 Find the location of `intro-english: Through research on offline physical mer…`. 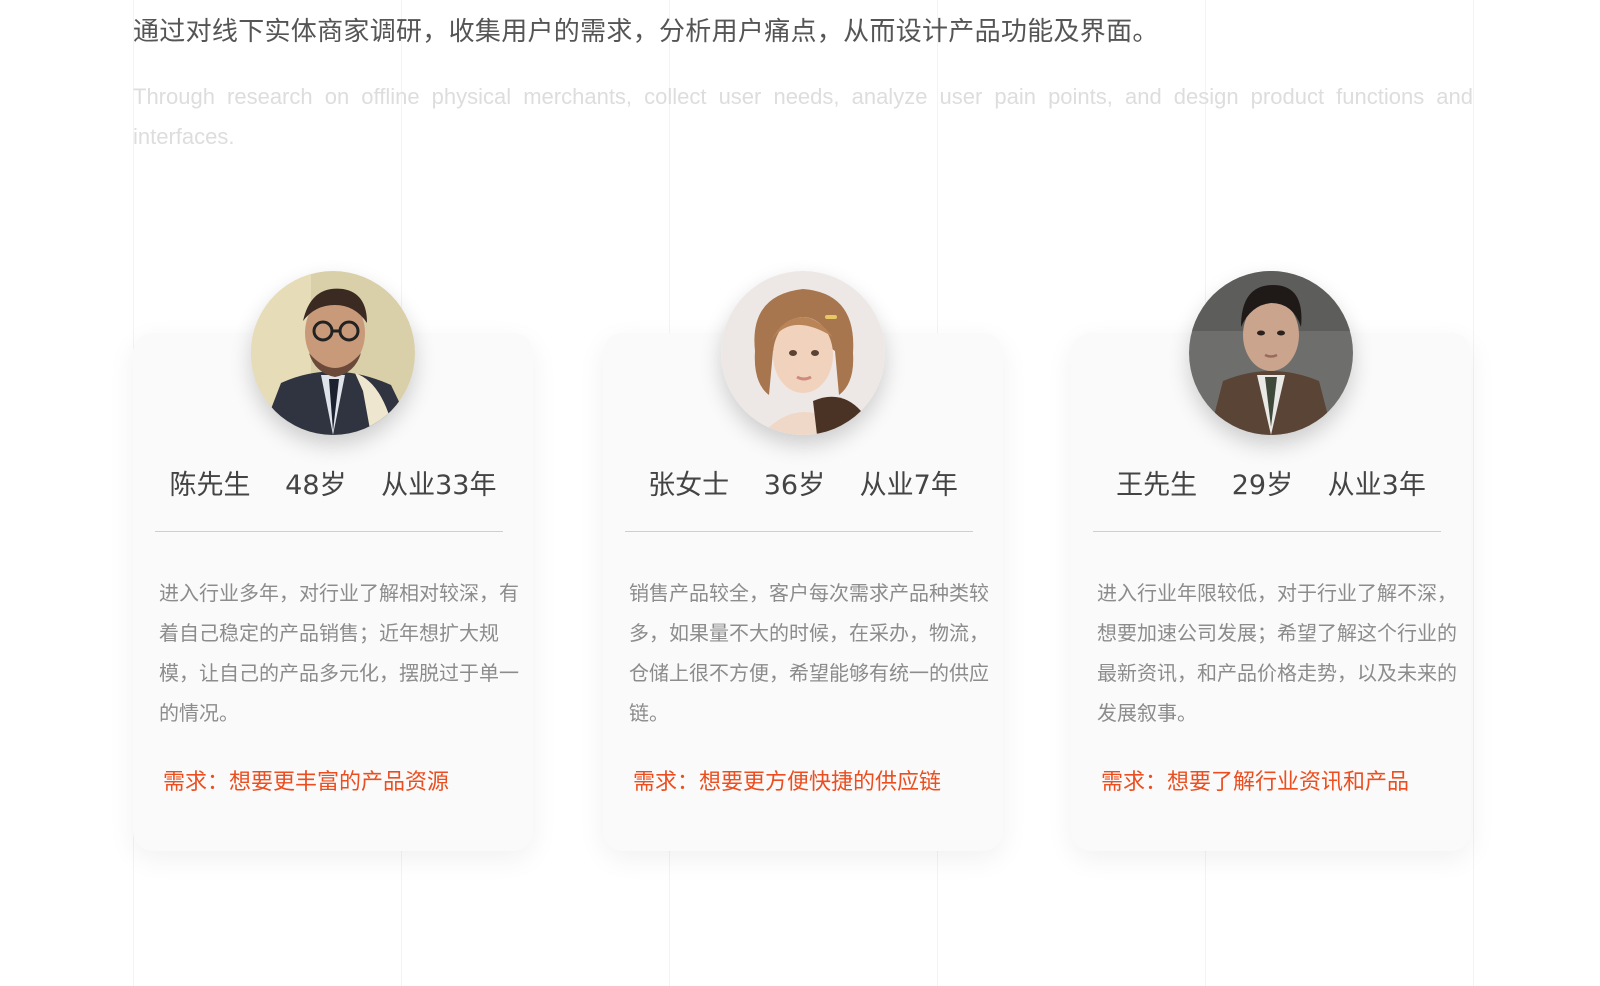

intro-english: Through research on offline physical mer… is located at coordinates (803, 116).